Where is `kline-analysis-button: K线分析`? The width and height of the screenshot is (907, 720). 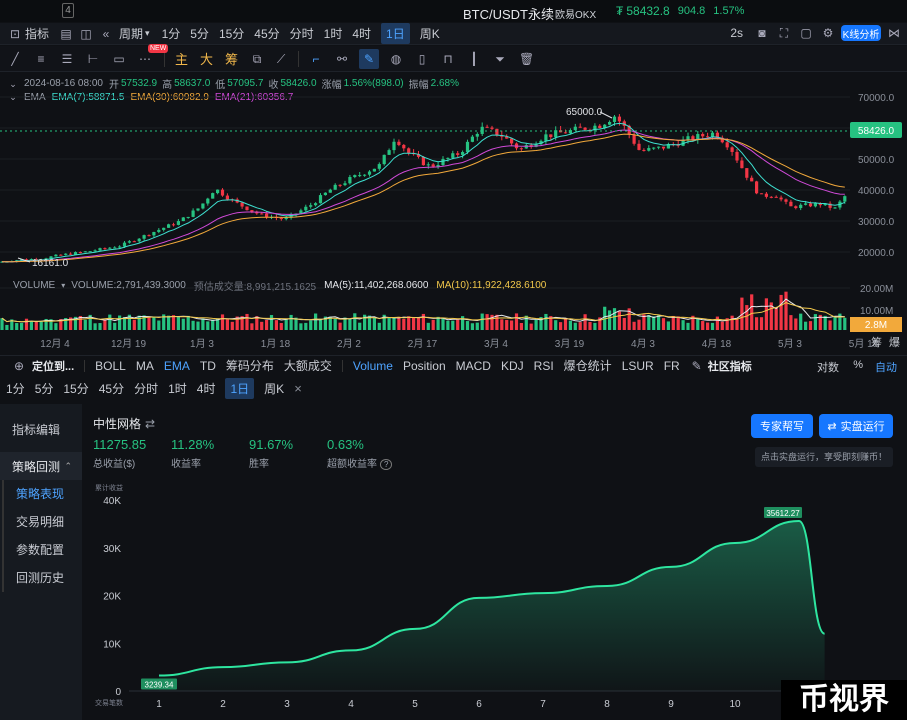 kline-analysis-button: K线分析 is located at coordinates (861, 33).